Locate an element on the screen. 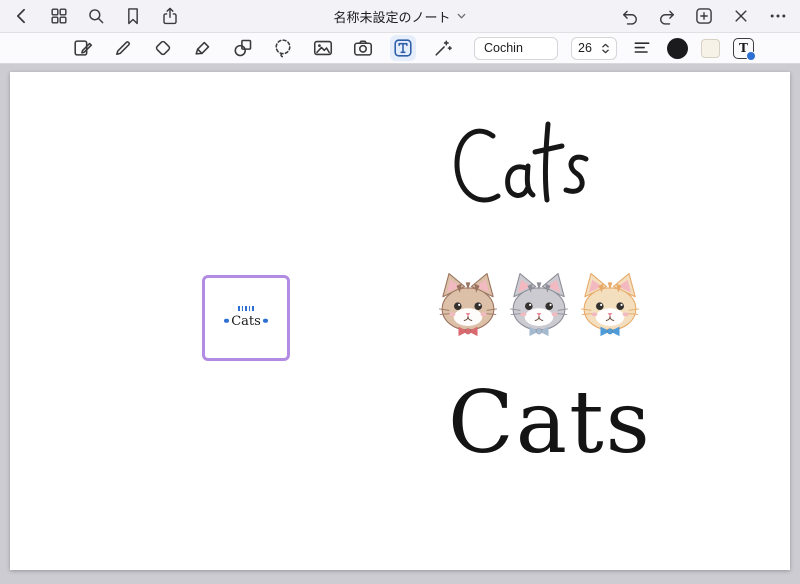 The height and width of the screenshot is (584, 800). sticker-preview-textbox: Cats is located at coordinates (246, 321).